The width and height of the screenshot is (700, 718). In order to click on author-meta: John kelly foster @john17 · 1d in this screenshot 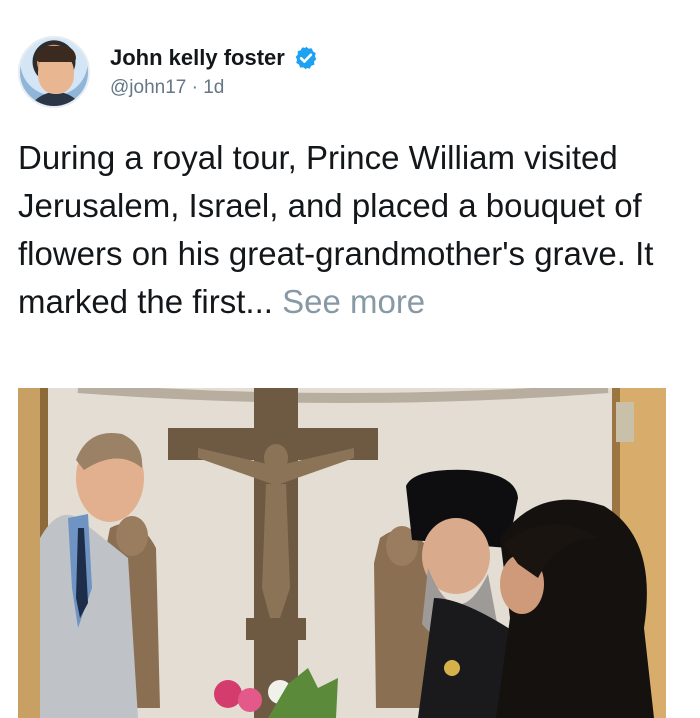, I will do `click(214, 72)`.